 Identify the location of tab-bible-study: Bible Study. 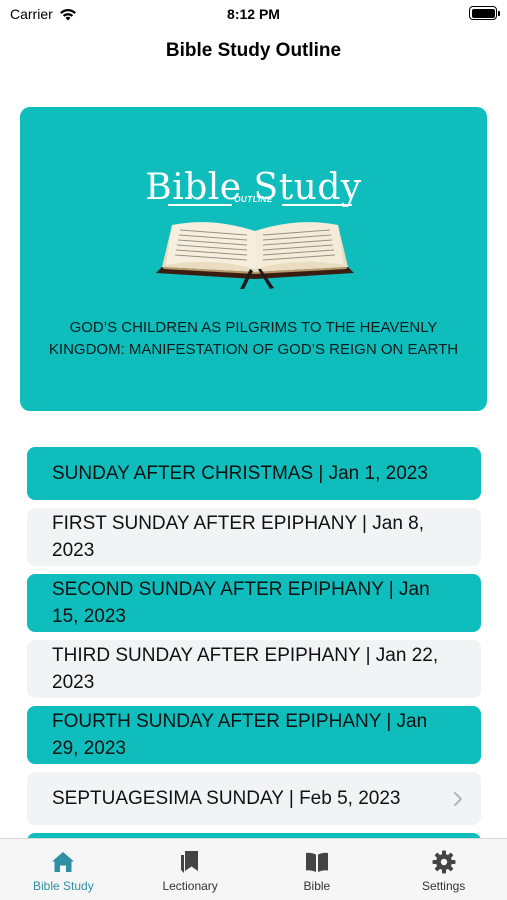
(63, 869).